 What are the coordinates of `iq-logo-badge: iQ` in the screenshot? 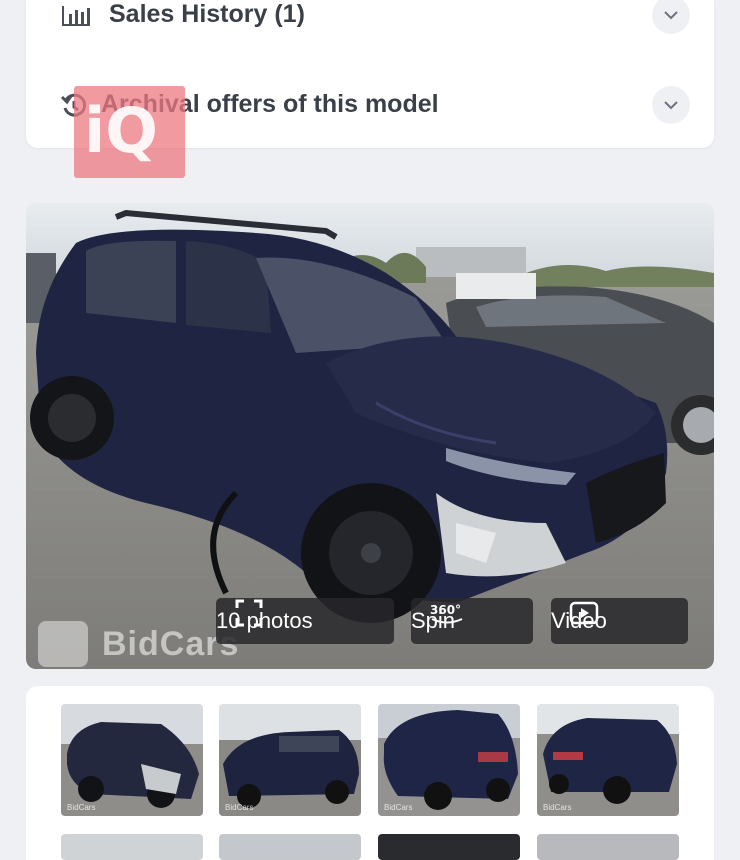 It's located at (129, 132).